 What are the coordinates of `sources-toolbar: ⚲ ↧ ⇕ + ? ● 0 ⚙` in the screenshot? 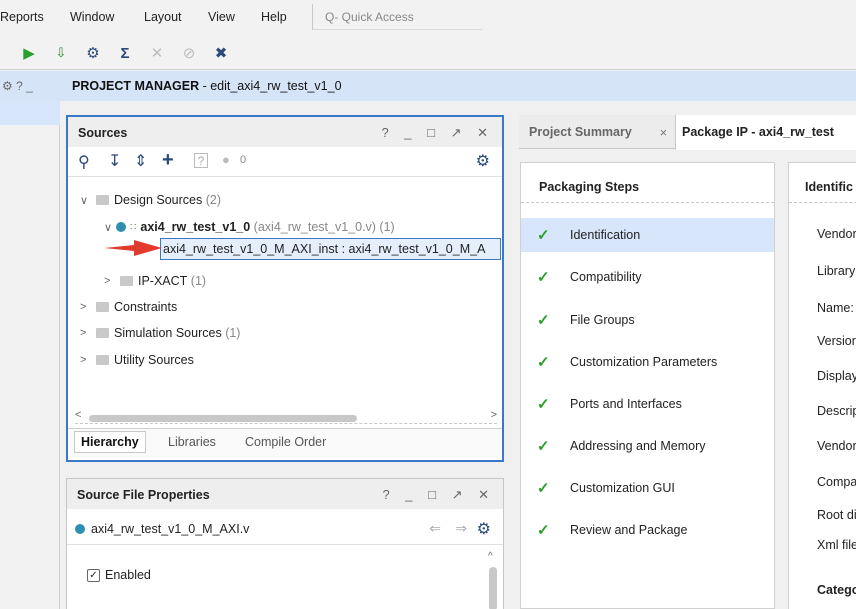 It's located at (285, 162).